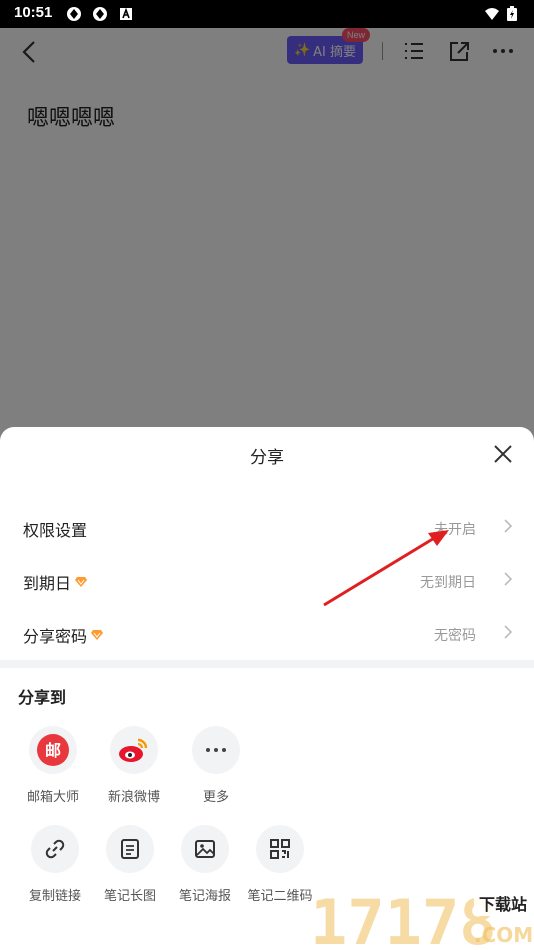 This screenshot has height=950, width=534. I want to click on svg-text: 下载站, so click(503, 904).